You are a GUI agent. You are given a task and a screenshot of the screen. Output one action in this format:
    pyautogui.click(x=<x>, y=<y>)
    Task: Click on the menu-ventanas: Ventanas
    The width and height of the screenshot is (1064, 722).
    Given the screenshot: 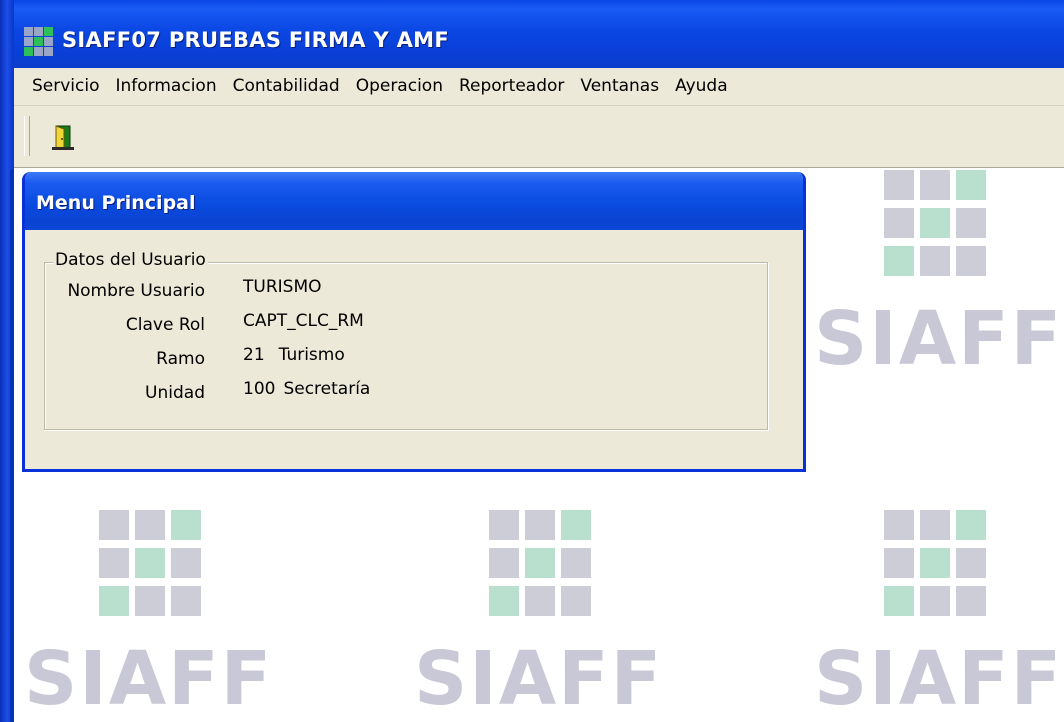 What is the action you would take?
    pyautogui.click(x=619, y=86)
    